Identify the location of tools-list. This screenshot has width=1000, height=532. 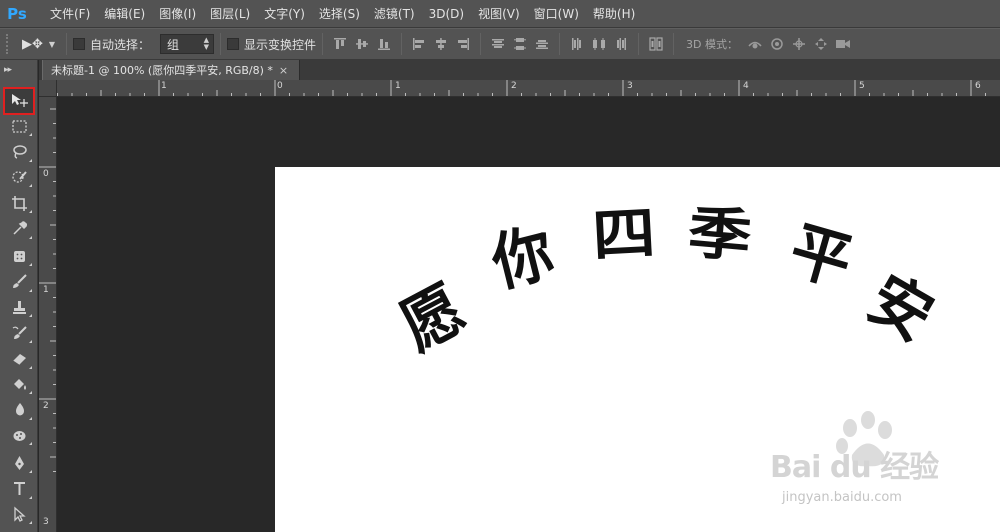
(19, 307).